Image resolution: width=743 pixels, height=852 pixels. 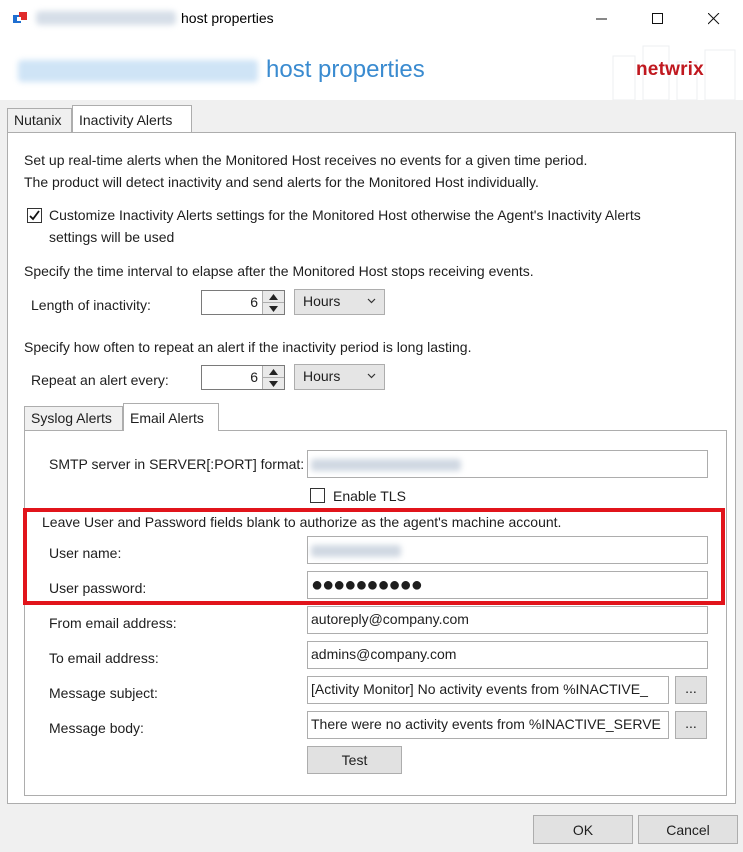 I want to click on from-email-field: autoreply@company.com, so click(x=507, y=620).